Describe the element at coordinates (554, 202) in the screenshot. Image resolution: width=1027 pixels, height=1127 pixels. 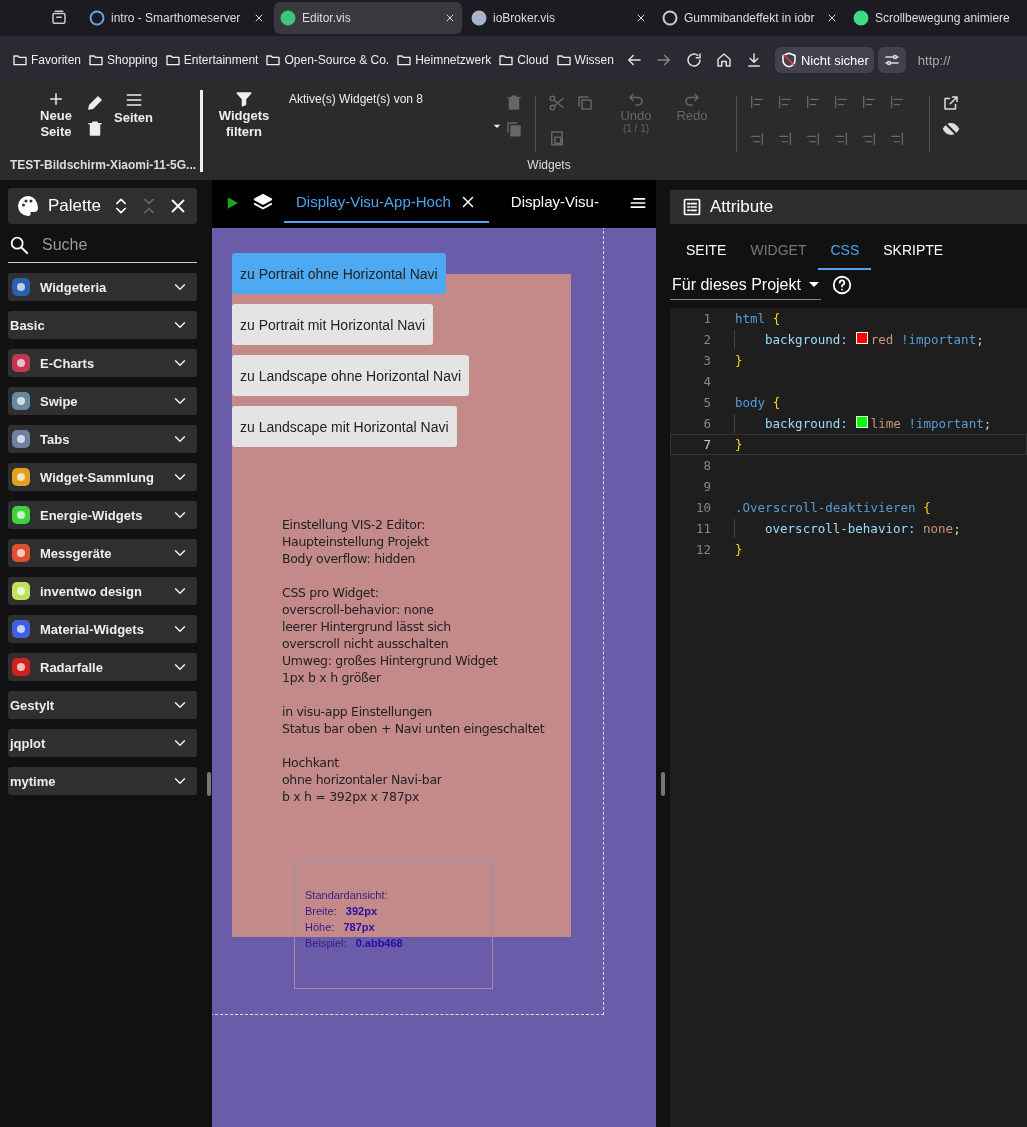
I see `view-tab: Display-Visu-` at that location.